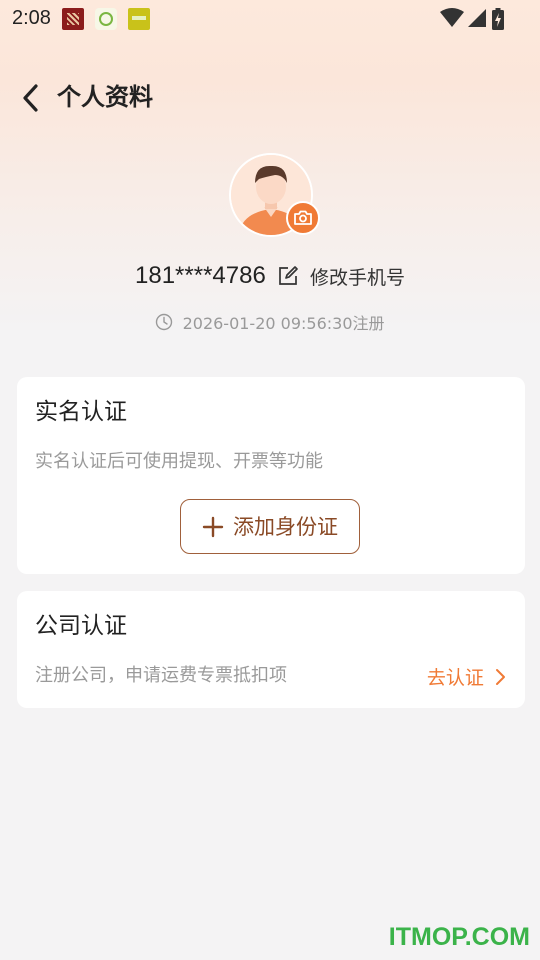 The height and width of the screenshot is (960, 540). Describe the element at coordinates (274, 195) in the screenshot. I see `avatar-section` at that location.